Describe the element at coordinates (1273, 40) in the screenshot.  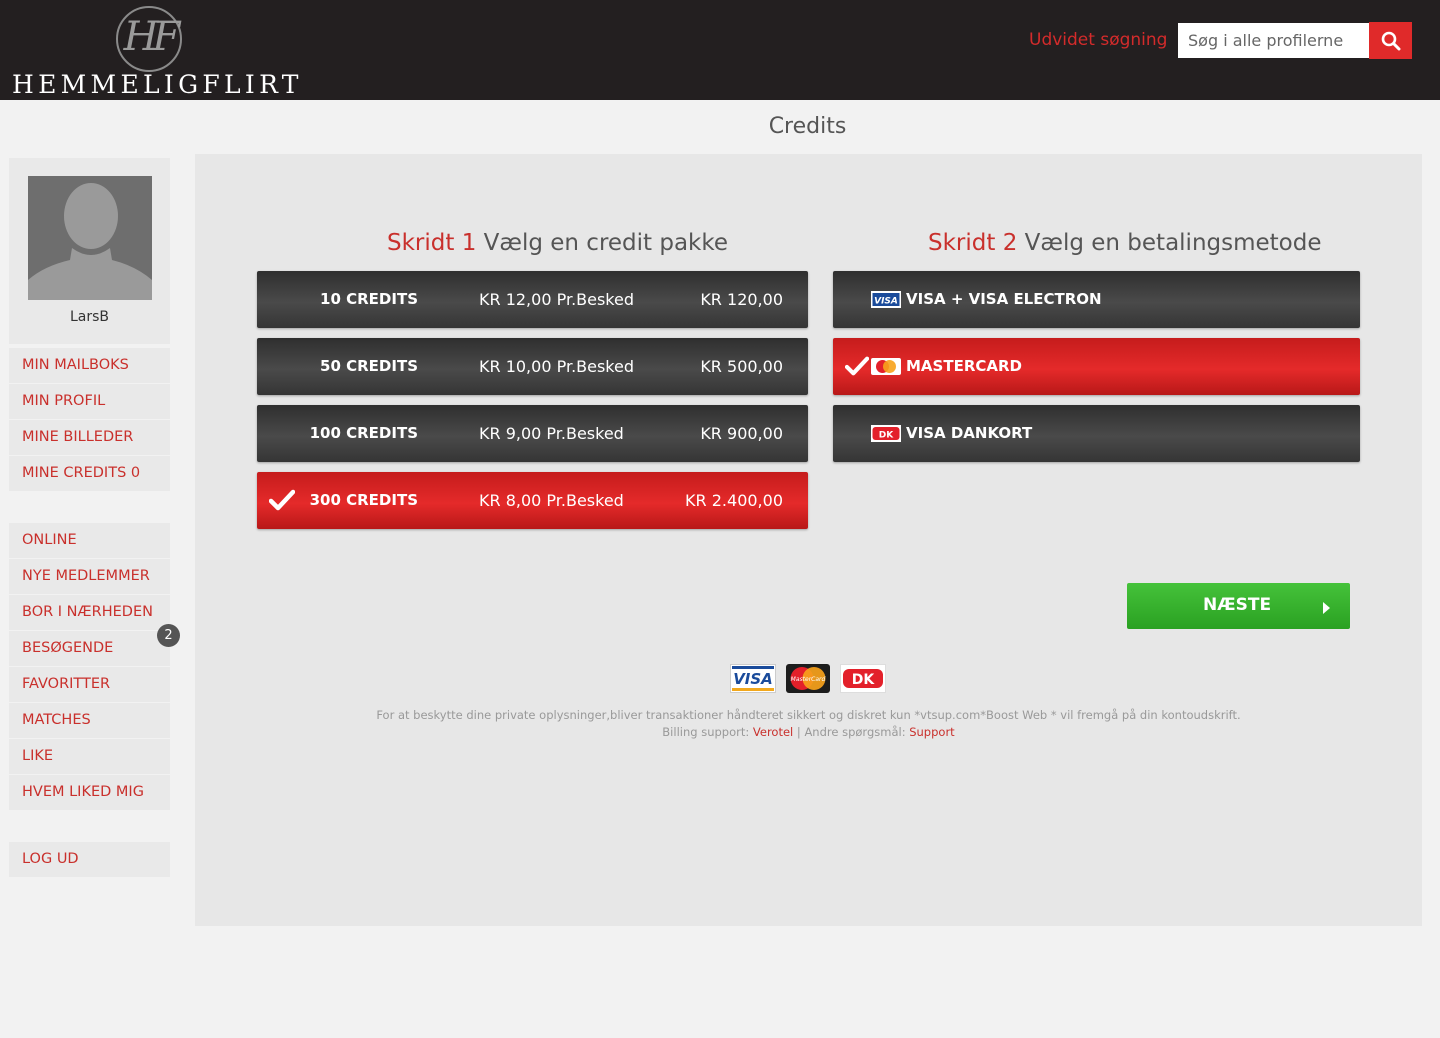
I see `search-input` at that location.